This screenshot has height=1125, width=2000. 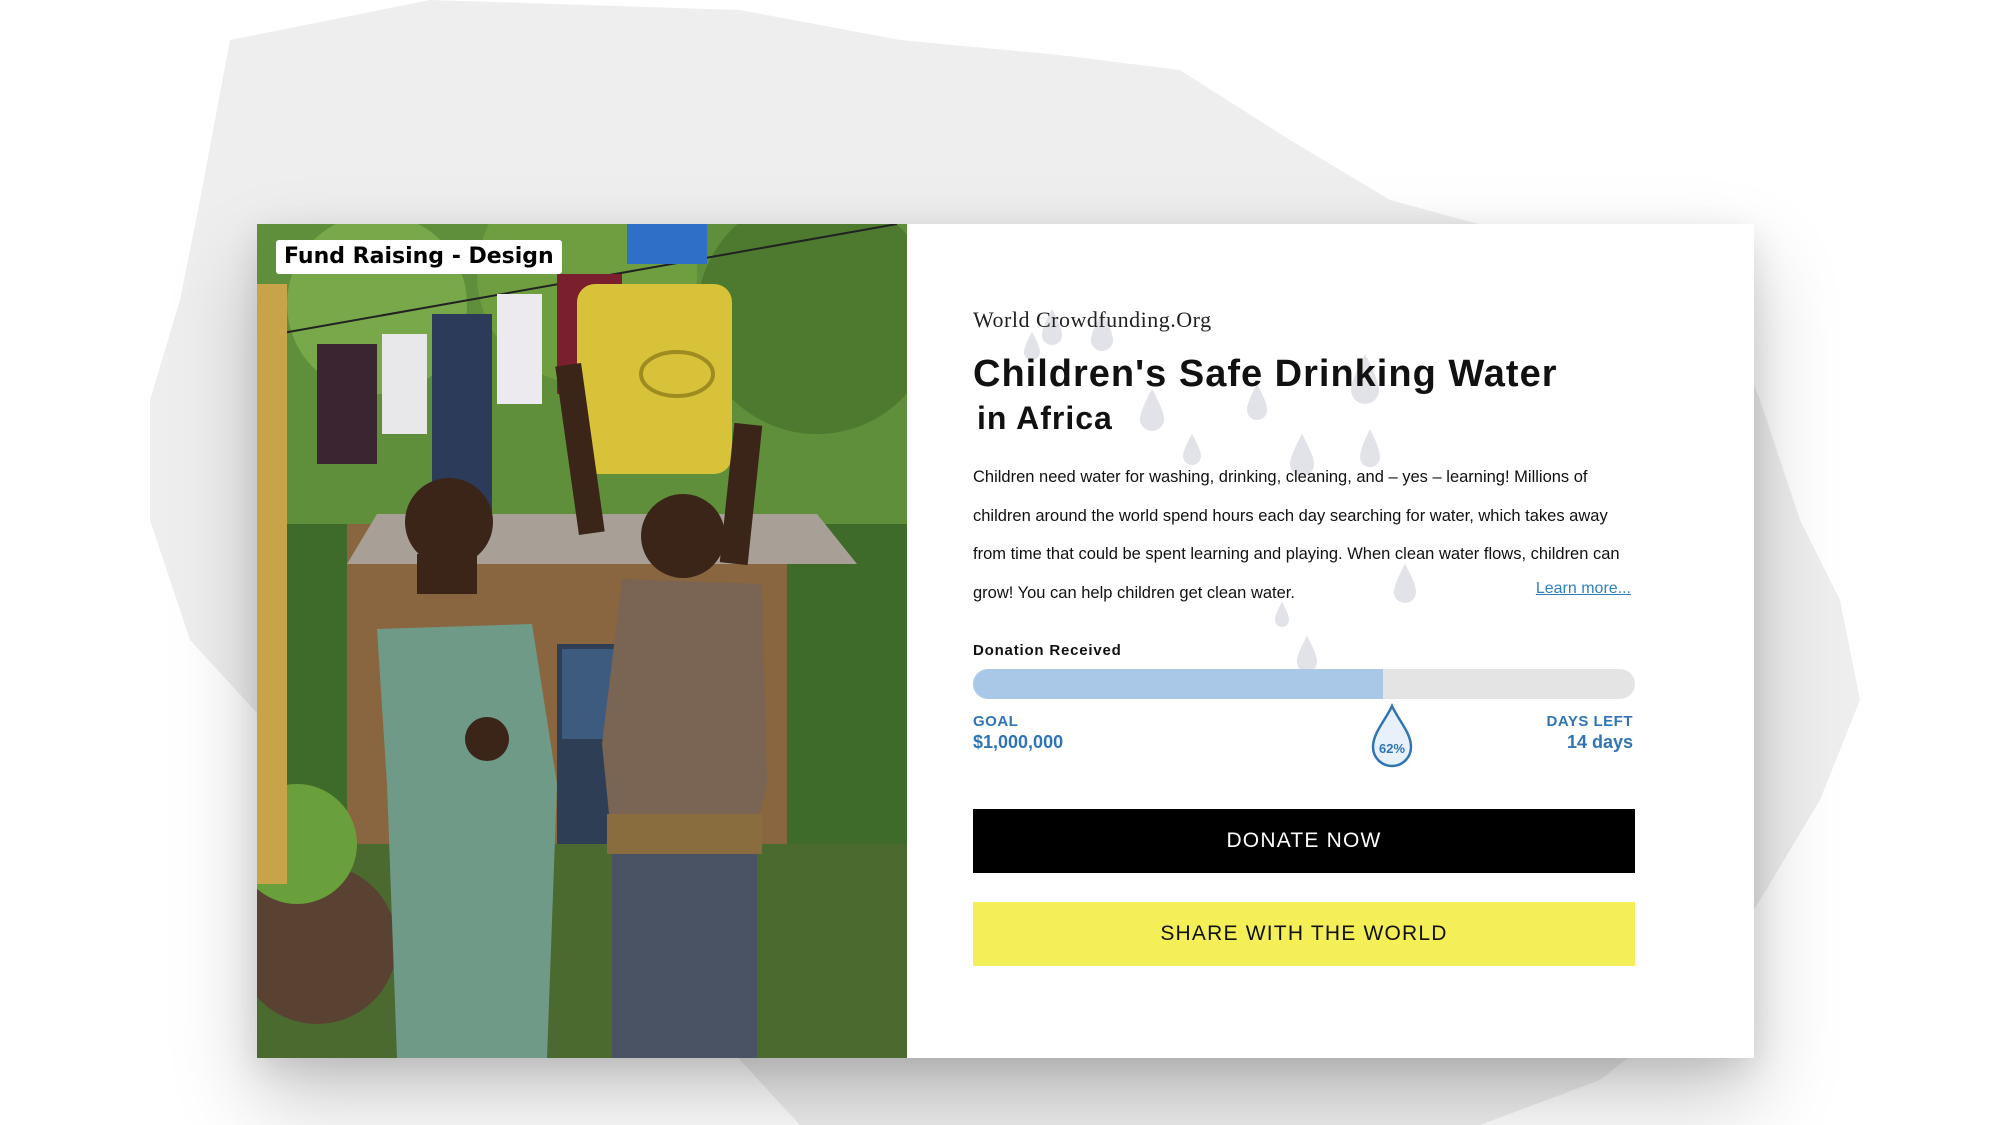 I want to click on title-line-1: Children's Safe Drinking Water, so click(x=1265, y=374).